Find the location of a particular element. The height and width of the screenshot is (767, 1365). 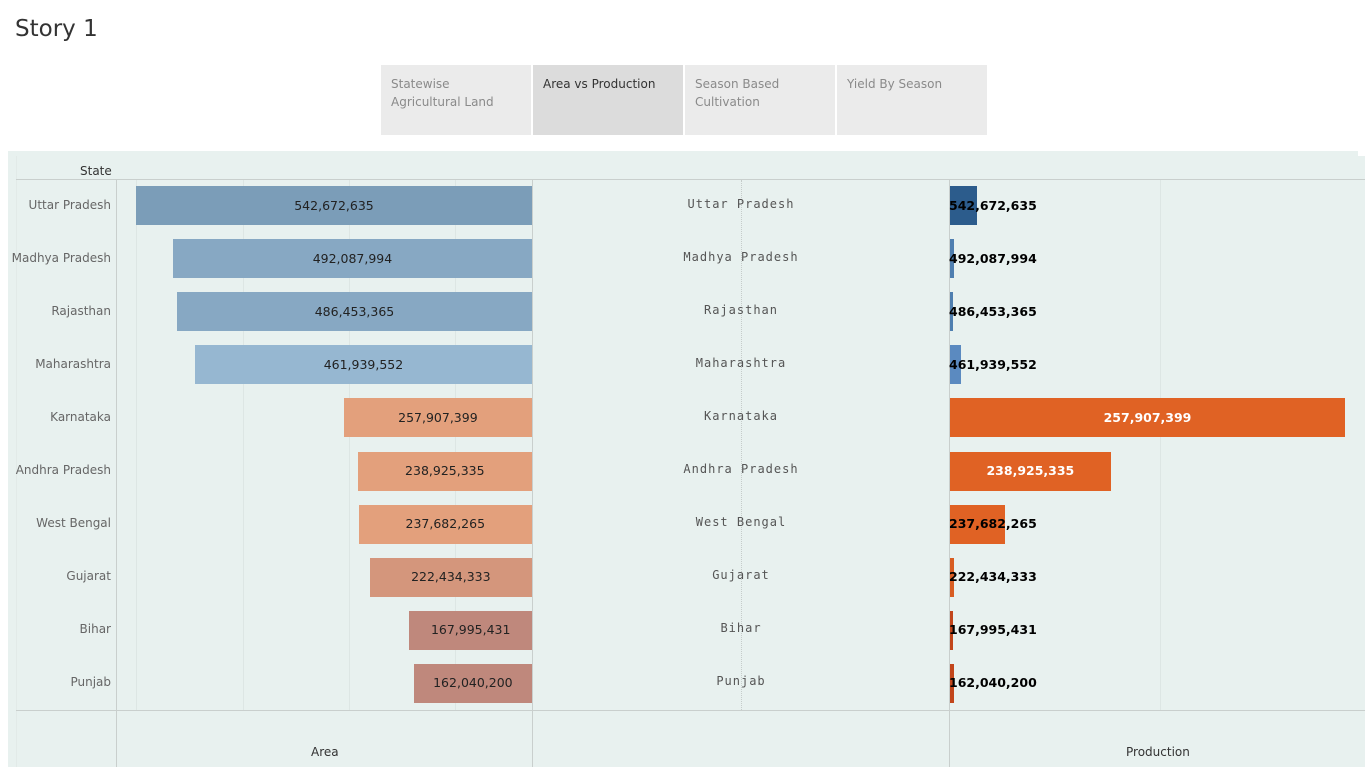

area-bar-label: 461,939,552 is located at coordinates (363, 364).